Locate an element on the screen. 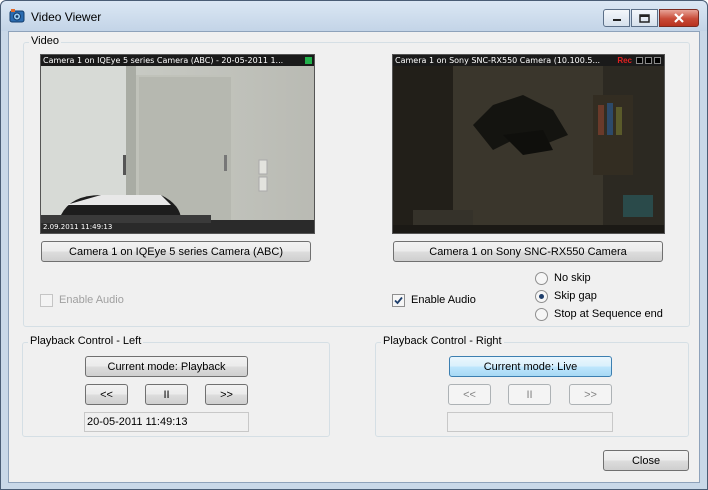 The image size is (708, 490). close-window-button is located at coordinates (679, 18).